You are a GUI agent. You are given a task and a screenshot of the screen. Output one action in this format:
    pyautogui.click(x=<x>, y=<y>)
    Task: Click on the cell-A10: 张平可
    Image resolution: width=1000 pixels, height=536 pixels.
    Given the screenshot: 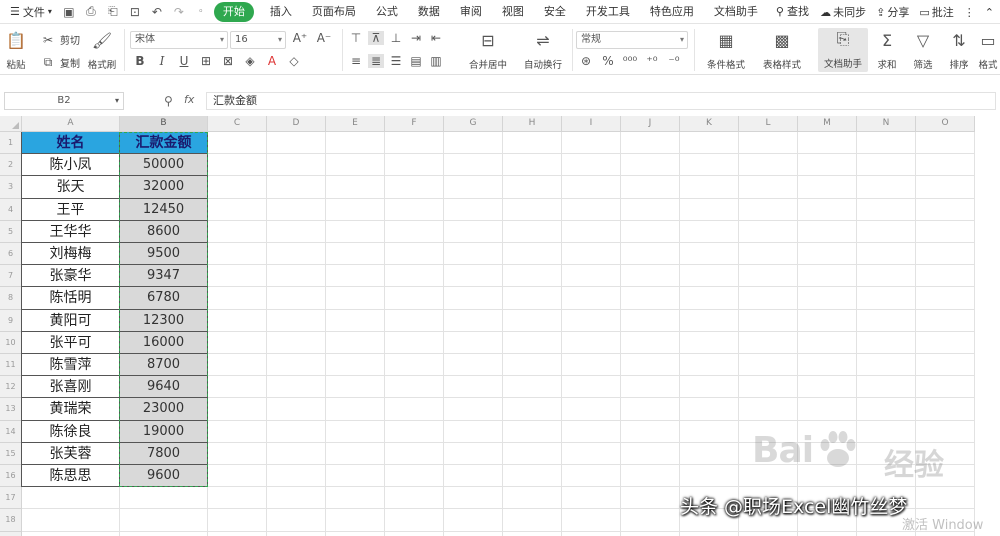 What is the action you would take?
    pyautogui.click(x=71, y=342)
    